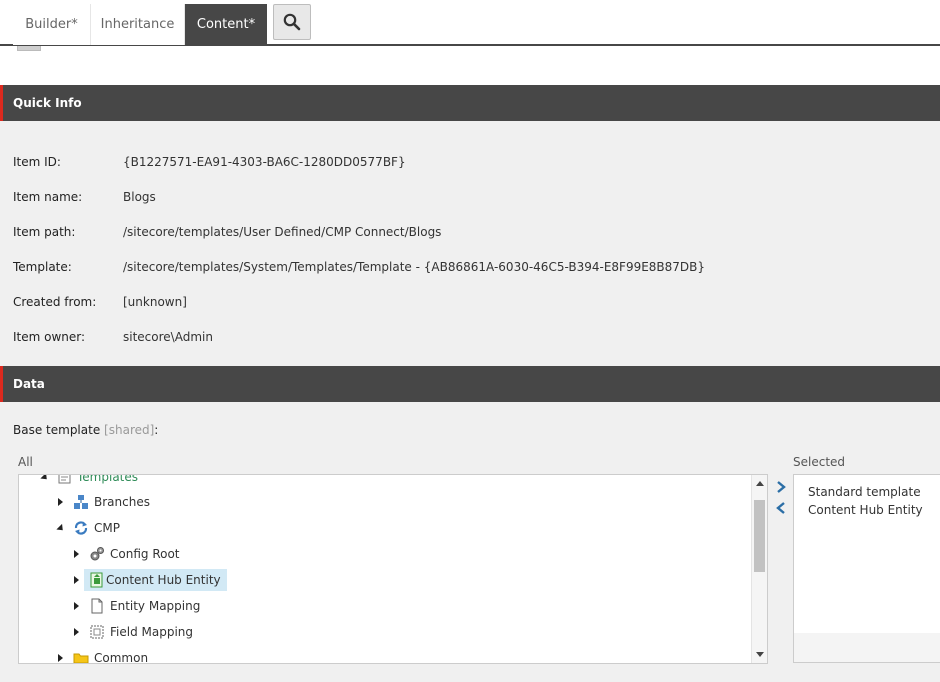 The height and width of the screenshot is (682, 940). What do you see at coordinates (145, 554) in the screenshot?
I see `tree-item-label: Config Root` at bounding box center [145, 554].